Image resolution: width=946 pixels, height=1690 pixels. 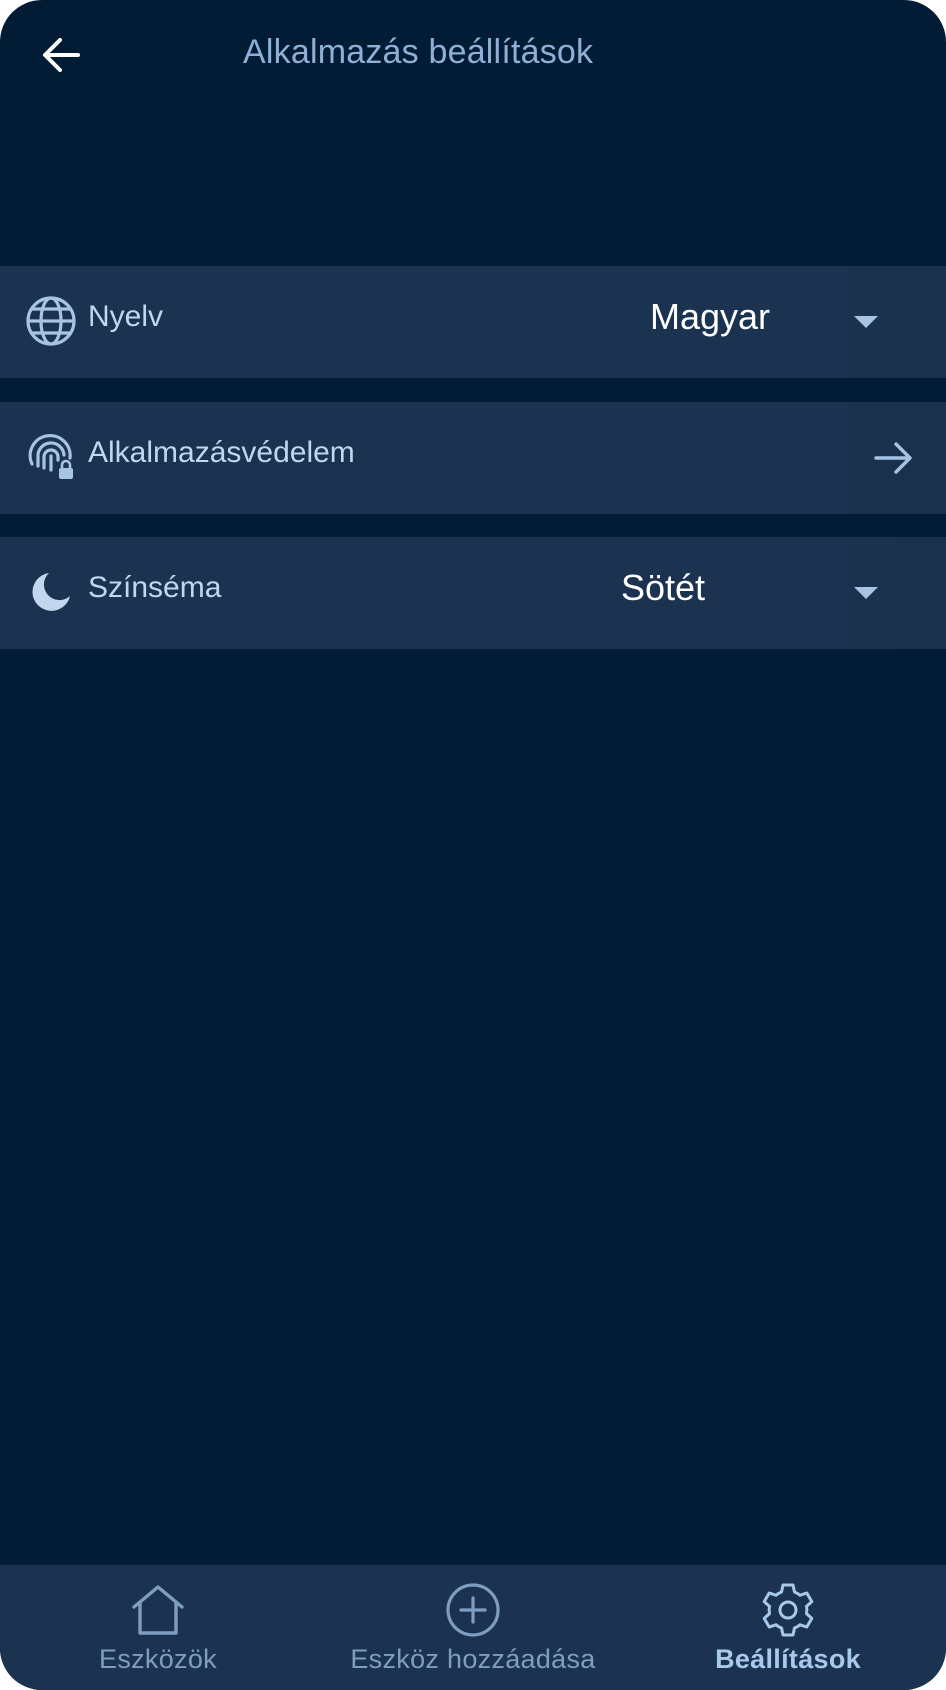 What do you see at coordinates (155, 587) in the screenshot?
I see `theme-label: Színséma` at bounding box center [155, 587].